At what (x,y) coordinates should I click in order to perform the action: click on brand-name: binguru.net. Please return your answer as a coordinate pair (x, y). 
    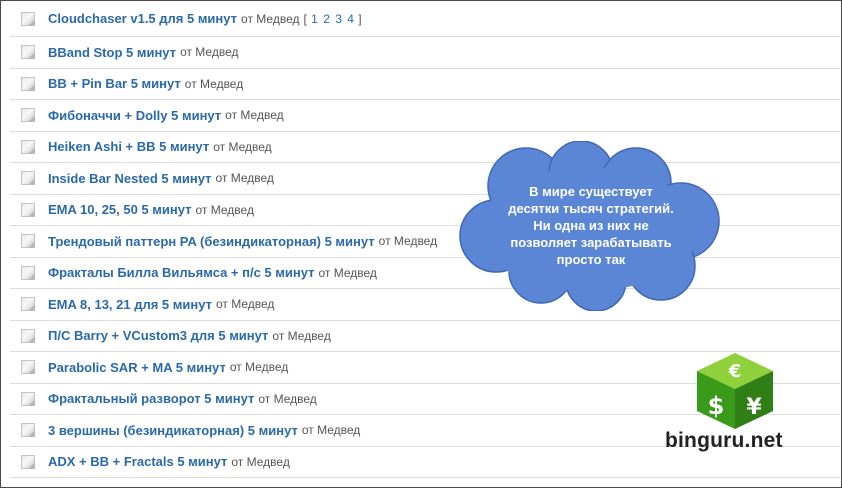
    Looking at the image, I should click on (724, 440).